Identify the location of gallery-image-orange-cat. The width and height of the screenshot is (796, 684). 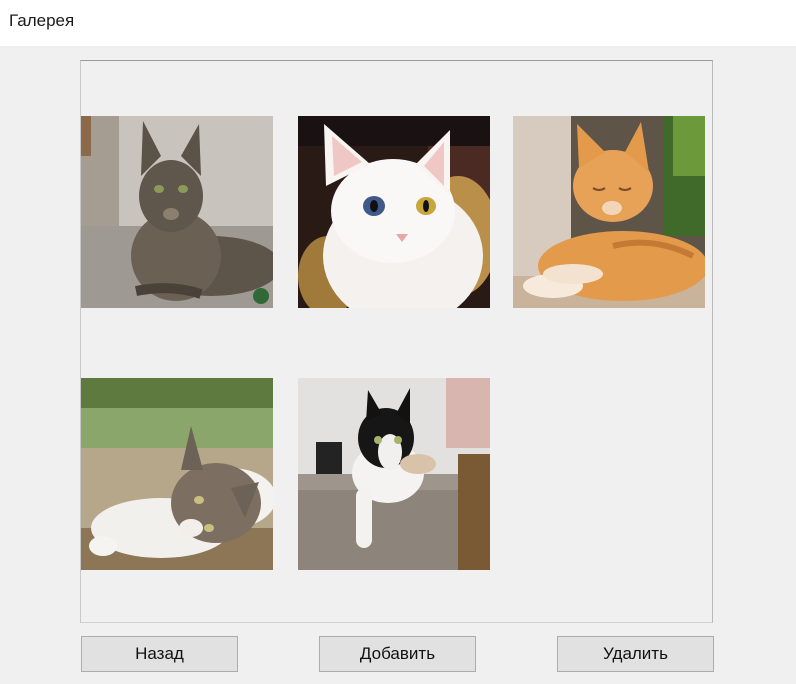
(609, 212).